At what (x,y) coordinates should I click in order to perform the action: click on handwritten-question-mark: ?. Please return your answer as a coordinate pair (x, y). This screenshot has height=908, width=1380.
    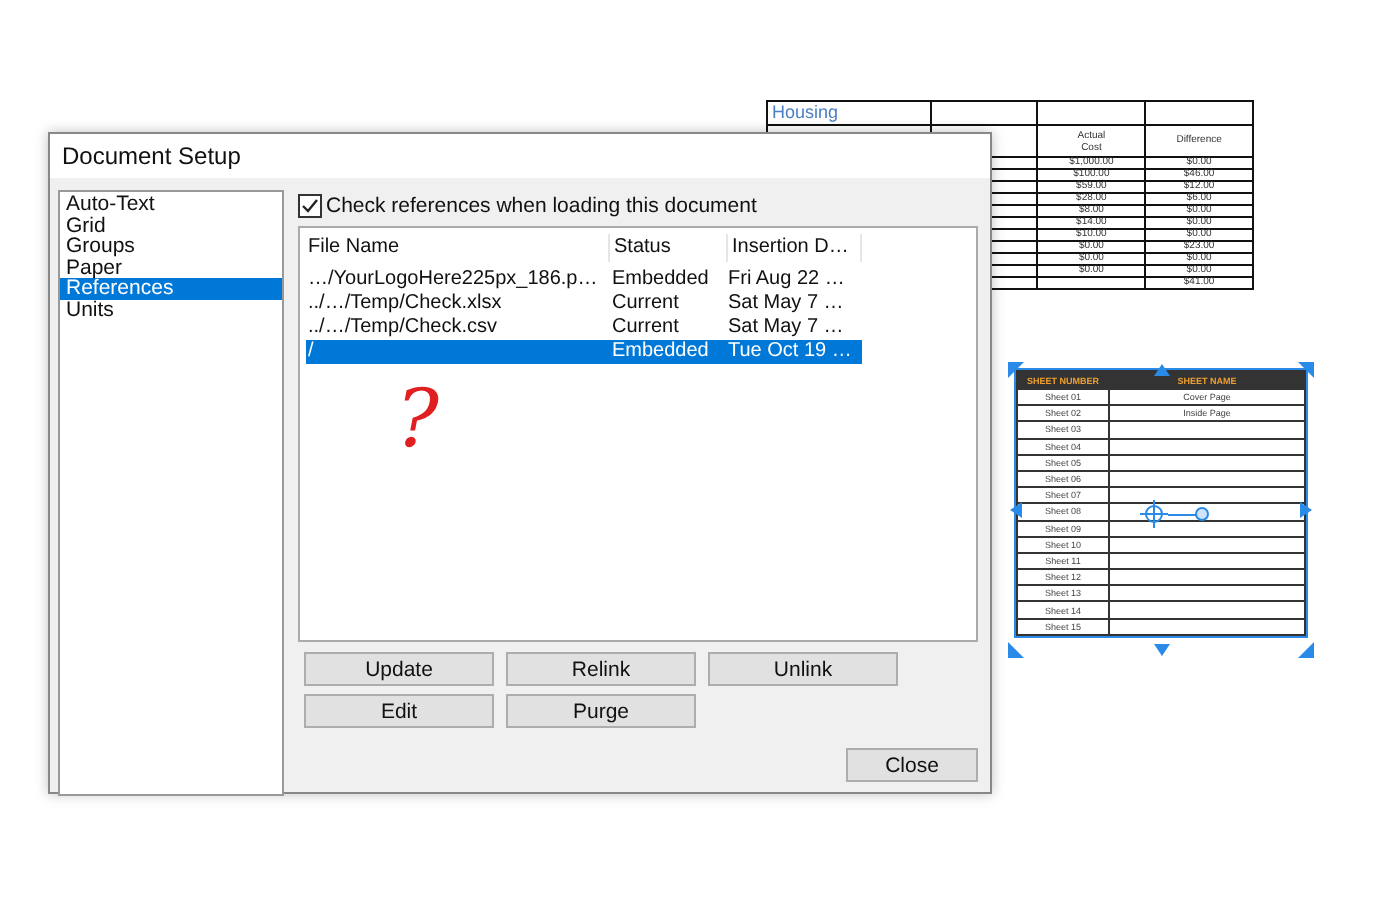
    Looking at the image, I should click on (417, 420).